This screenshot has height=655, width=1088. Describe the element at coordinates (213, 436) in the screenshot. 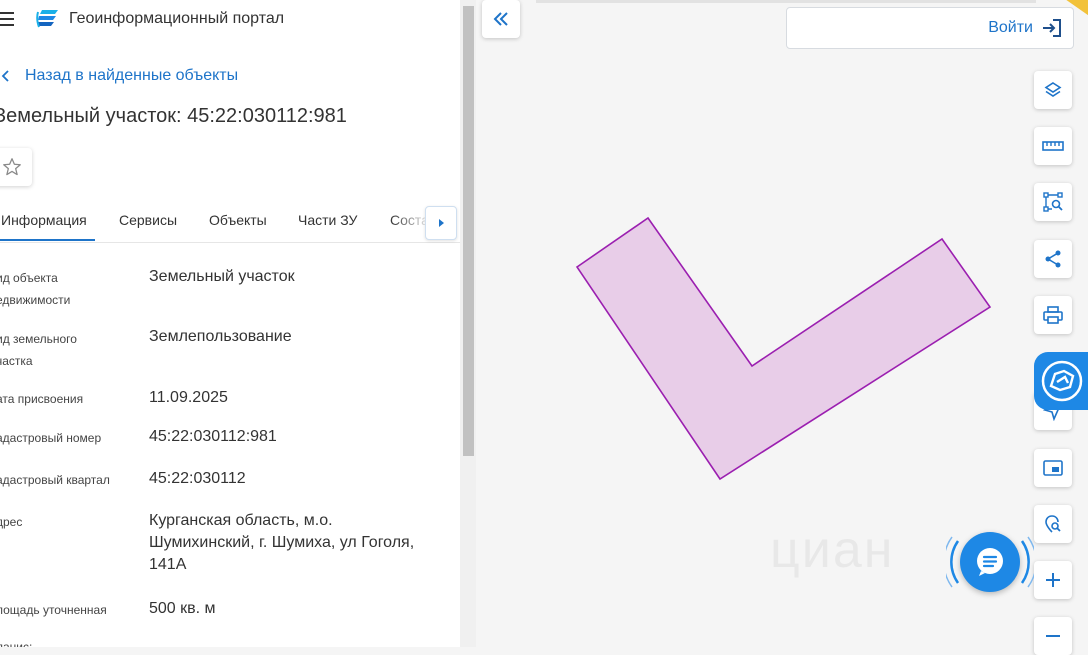

I see `field-value-cadastral-number: 45:22:030112:981` at that location.